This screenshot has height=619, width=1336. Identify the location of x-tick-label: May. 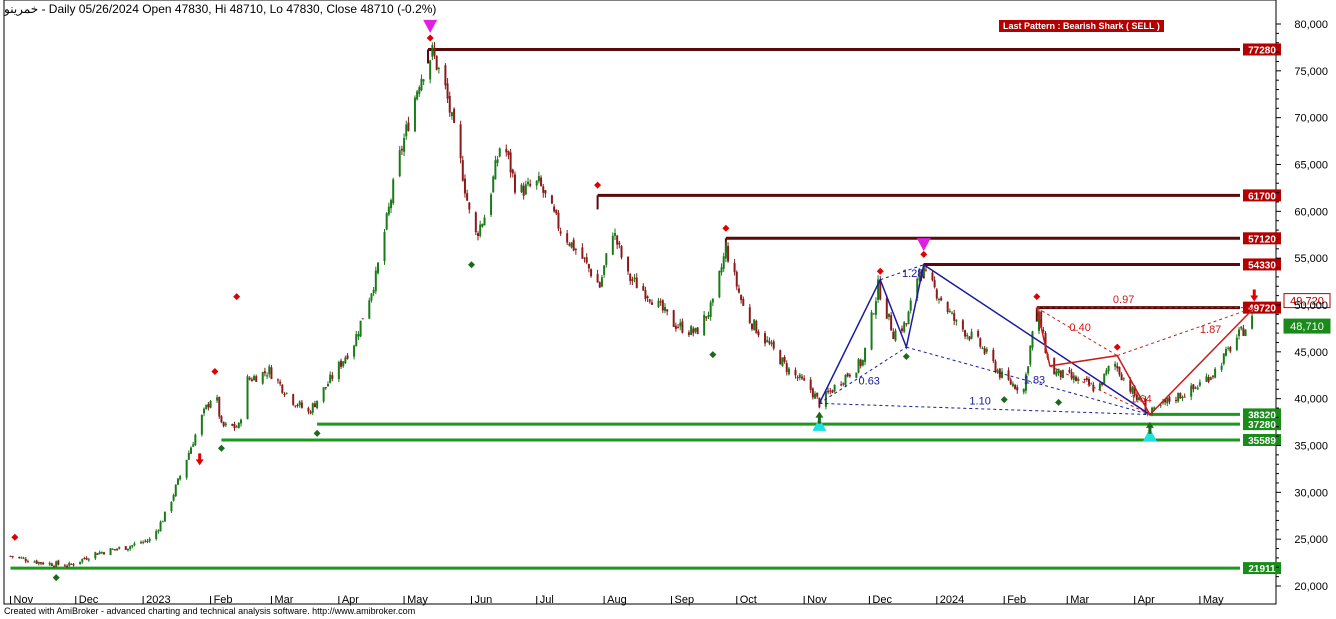
(1213, 600).